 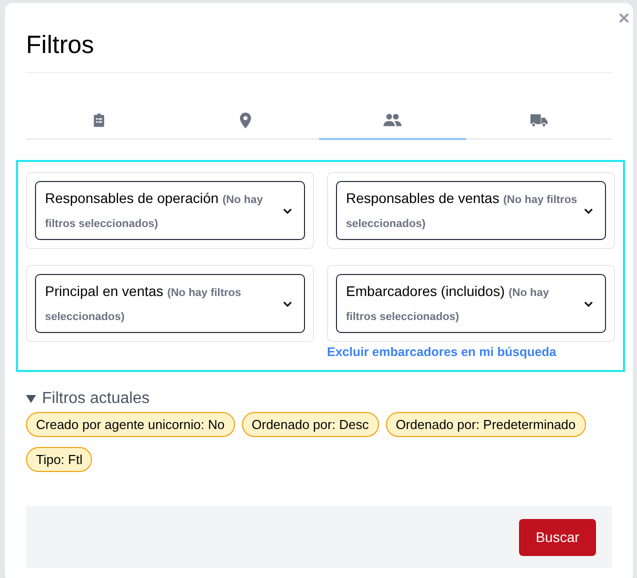 What do you see at coordinates (624, 18) in the screenshot?
I see `close-icon` at bounding box center [624, 18].